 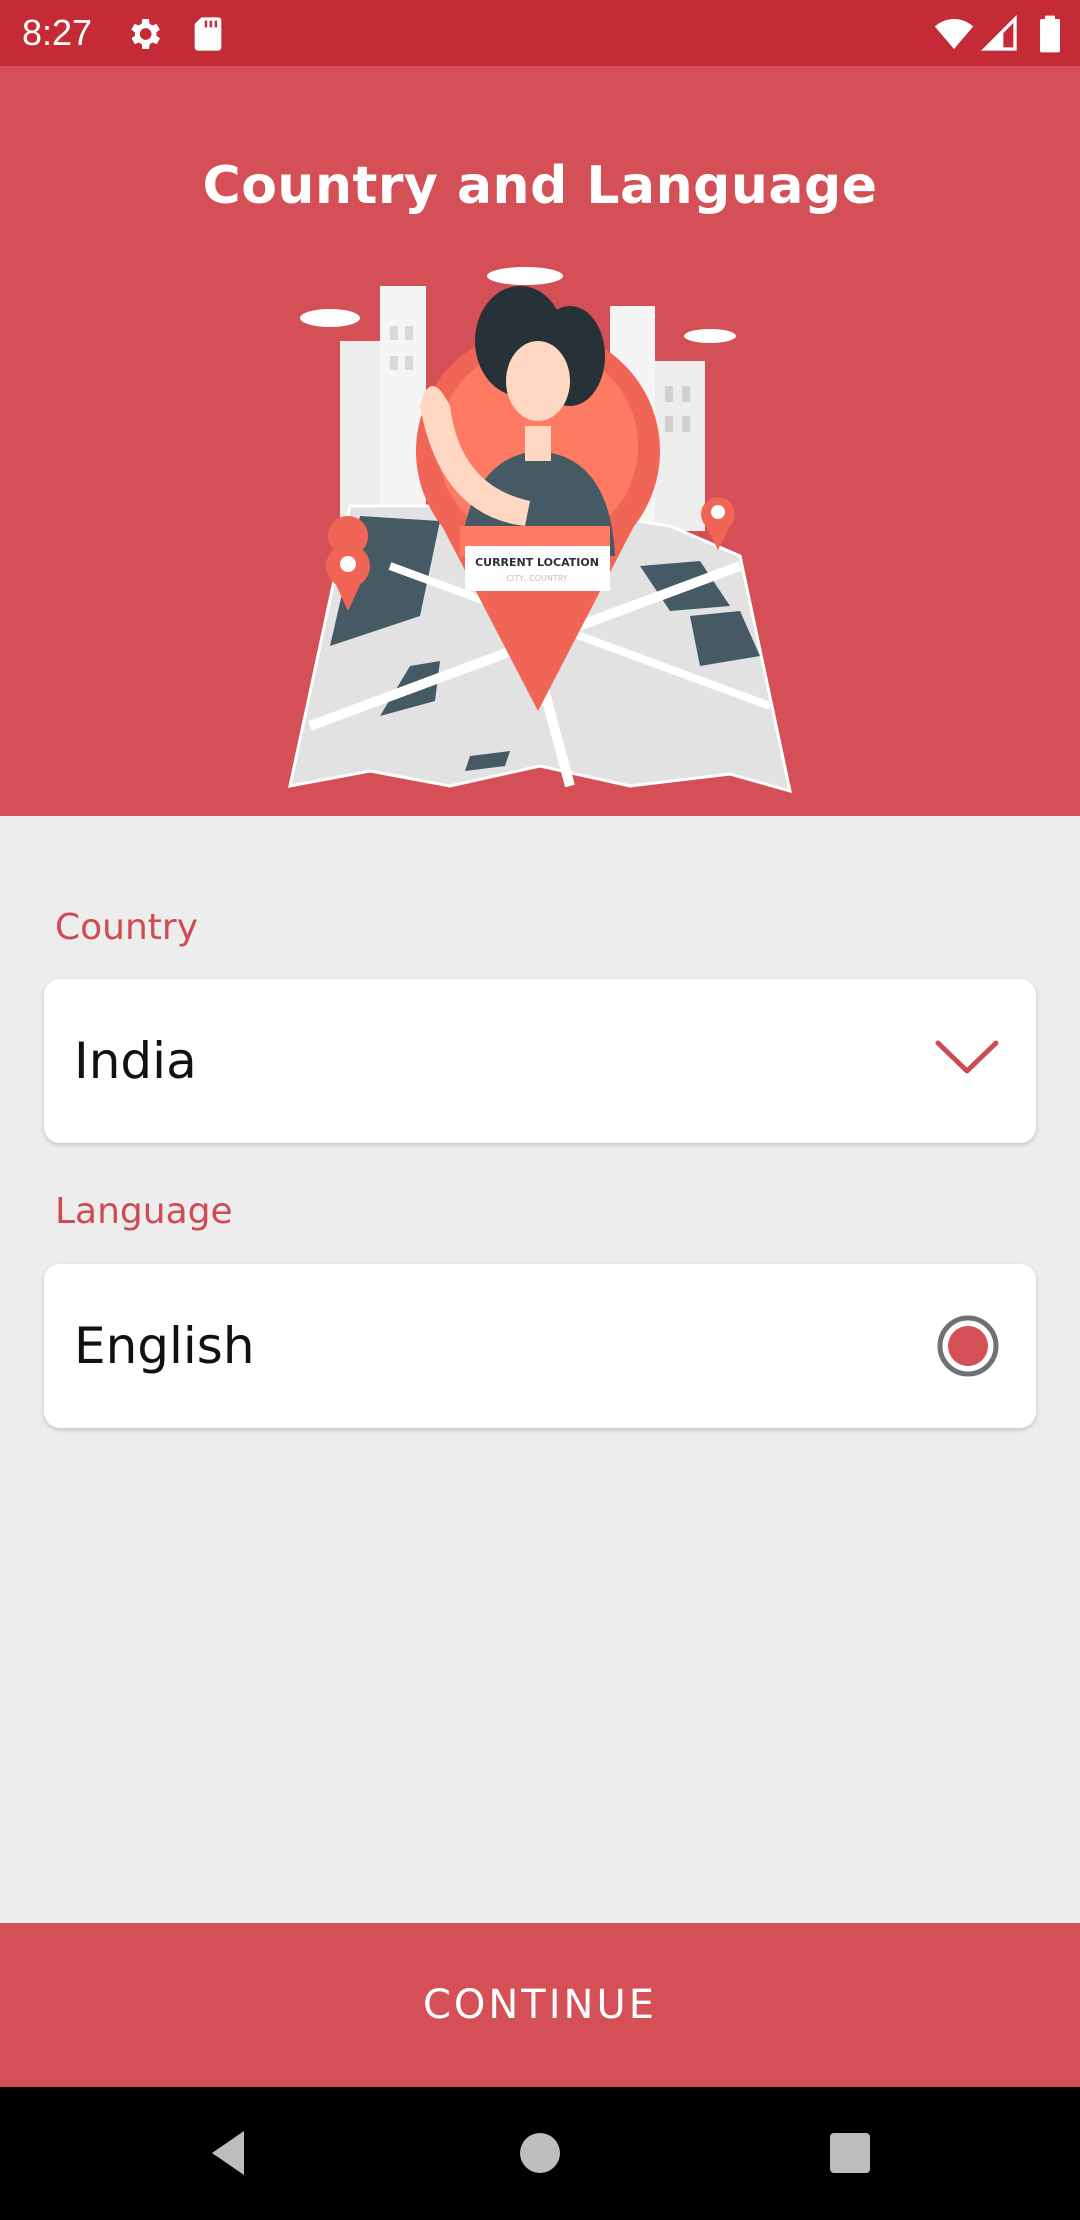 What do you see at coordinates (127, 927) in the screenshot?
I see `country-label: Country` at bounding box center [127, 927].